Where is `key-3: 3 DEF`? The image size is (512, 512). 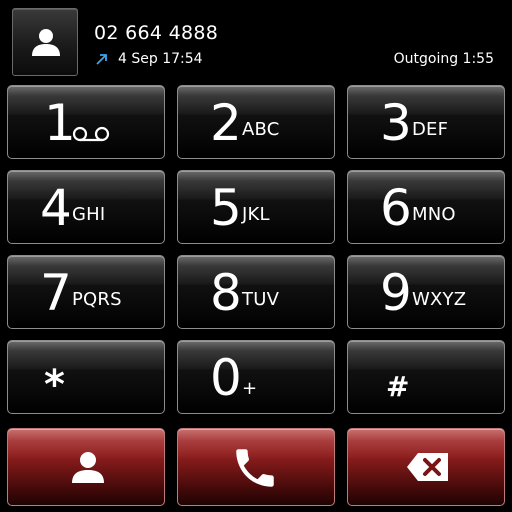
key-3: 3 DEF is located at coordinates (426, 122).